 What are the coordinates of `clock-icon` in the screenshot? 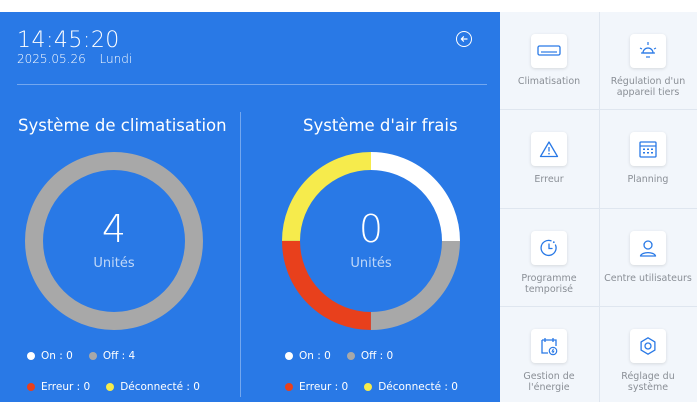 It's located at (549, 248).